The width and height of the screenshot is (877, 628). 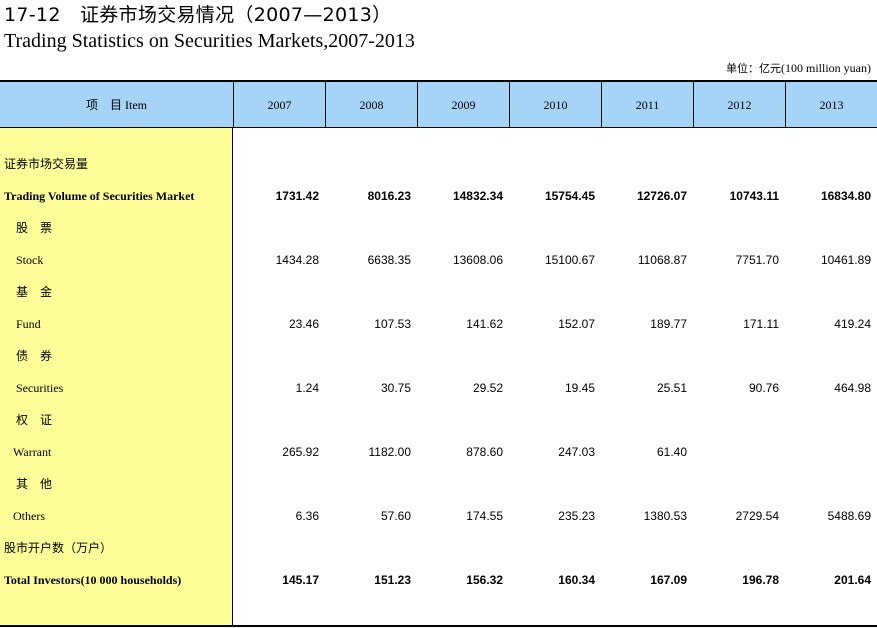 What do you see at coordinates (463, 105) in the screenshot?
I see `header-year: 2009` at bounding box center [463, 105].